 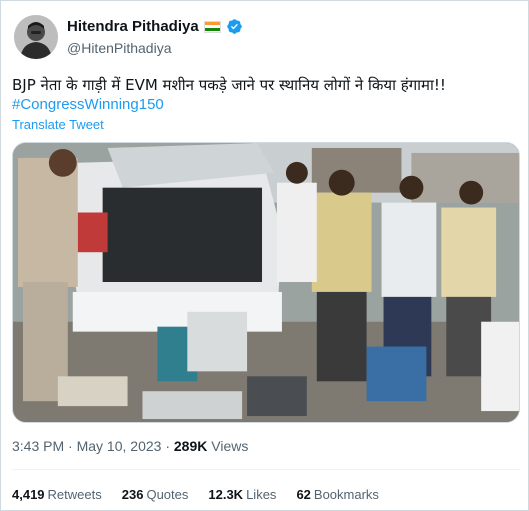 What do you see at coordinates (234, 26) in the screenshot?
I see `verified-badge-icon` at bounding box center [234, 26].